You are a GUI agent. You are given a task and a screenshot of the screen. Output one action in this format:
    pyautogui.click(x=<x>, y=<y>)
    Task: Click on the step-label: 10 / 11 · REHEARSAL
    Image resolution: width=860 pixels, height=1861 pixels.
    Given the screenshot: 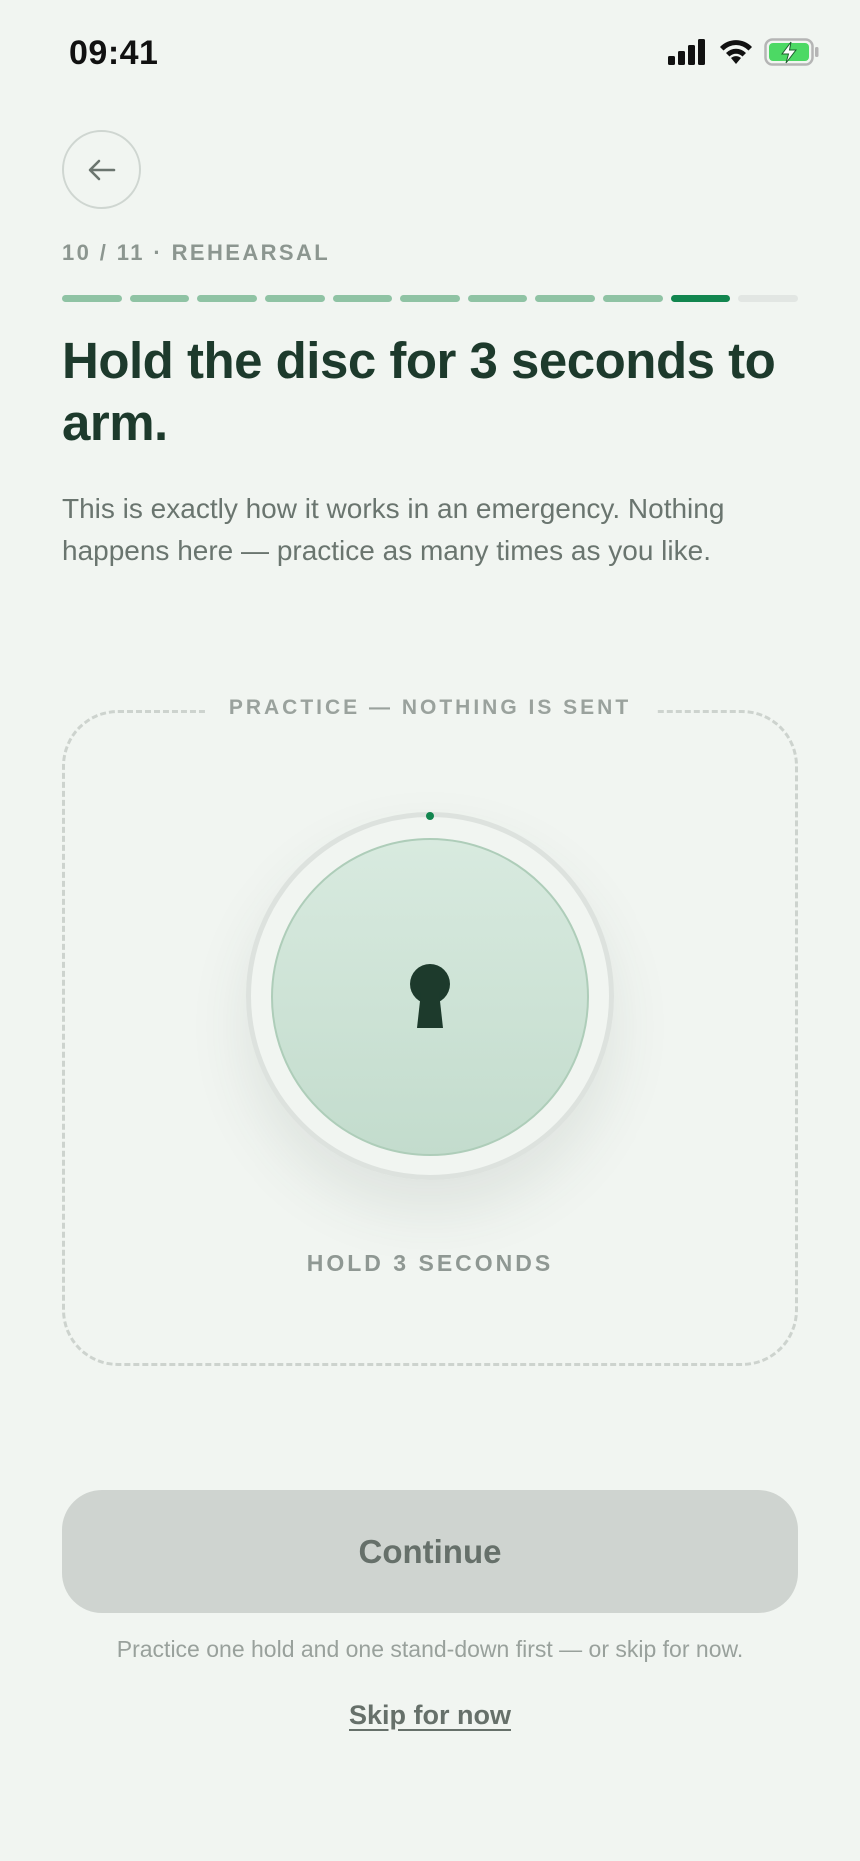 What is the action you would take?
    pyautogui.click(x=196, y=252)
    